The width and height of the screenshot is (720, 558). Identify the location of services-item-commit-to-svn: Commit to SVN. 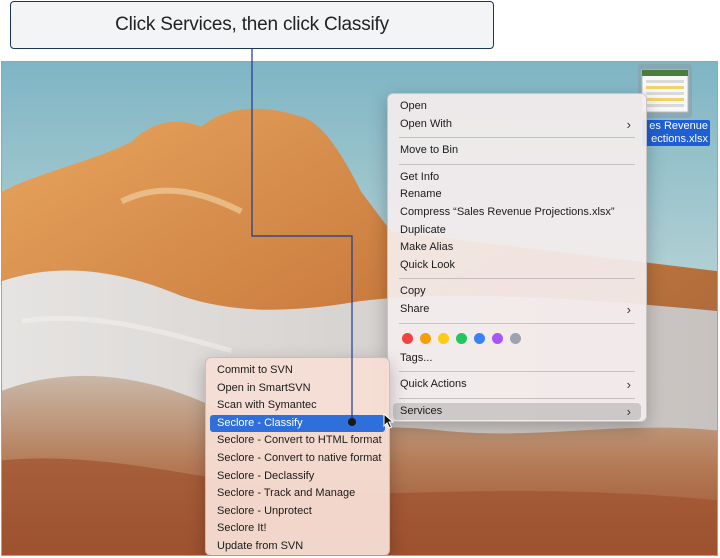
(297, 371).